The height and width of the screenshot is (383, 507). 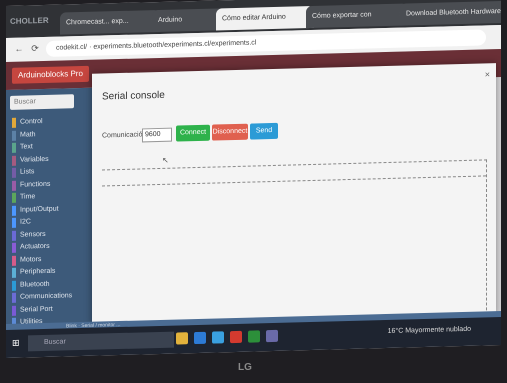 What do you see at coordinates (188, 20) in the screenshot?
I see `browser-tab: Arduino×` at bounding box center [188, 20].